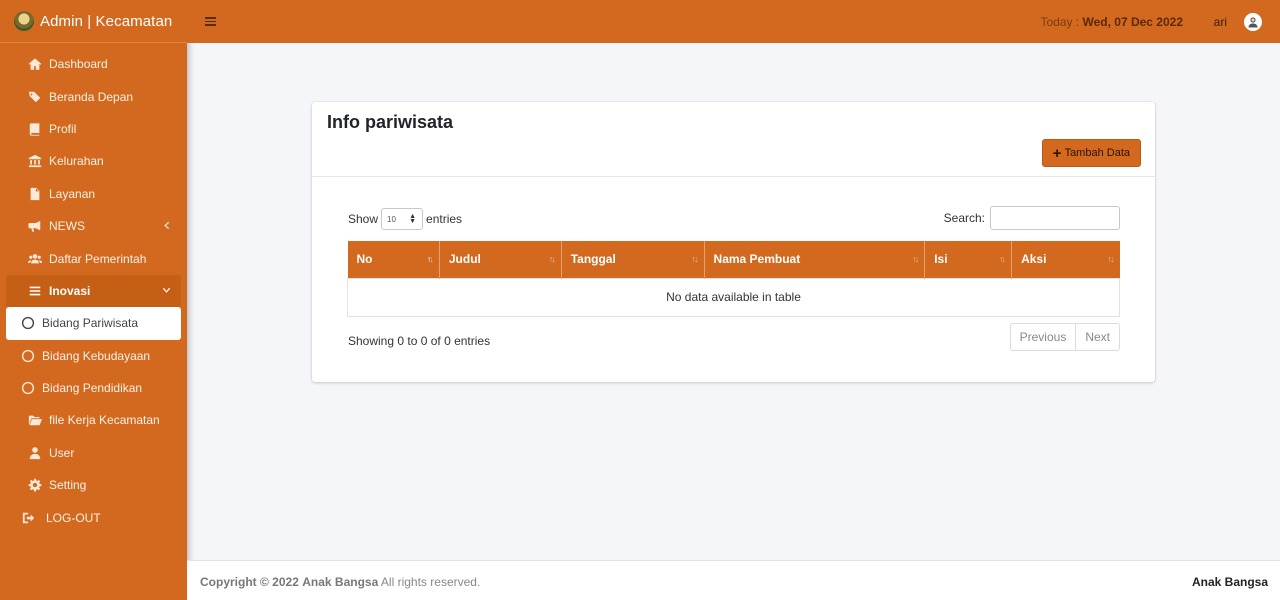 The height and width of the screenshot is (600, 1280). What do you see at coordinates (1057, 153) in the screenshot?
I see `plus-icon: +` at bounding box center [1057, 153].